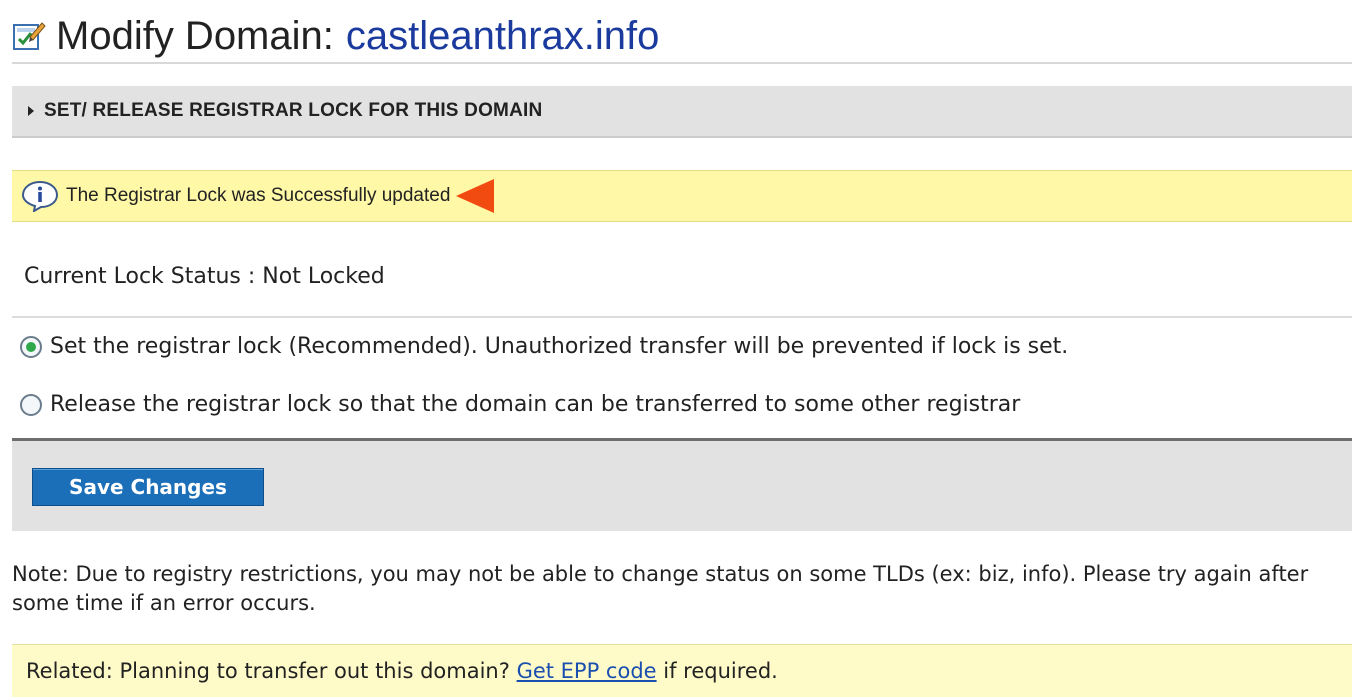  I want to click on set-lock-radio, so click(31, 346).